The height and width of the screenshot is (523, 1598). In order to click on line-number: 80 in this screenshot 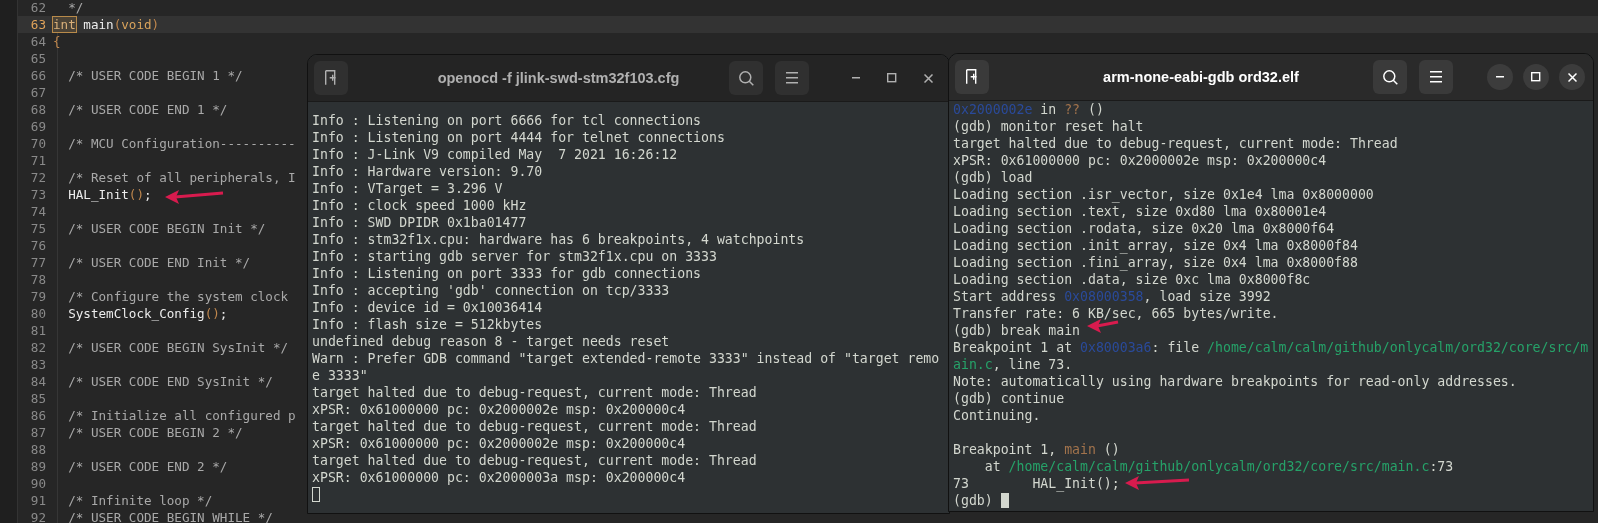, I will do `click(37, 313)`.